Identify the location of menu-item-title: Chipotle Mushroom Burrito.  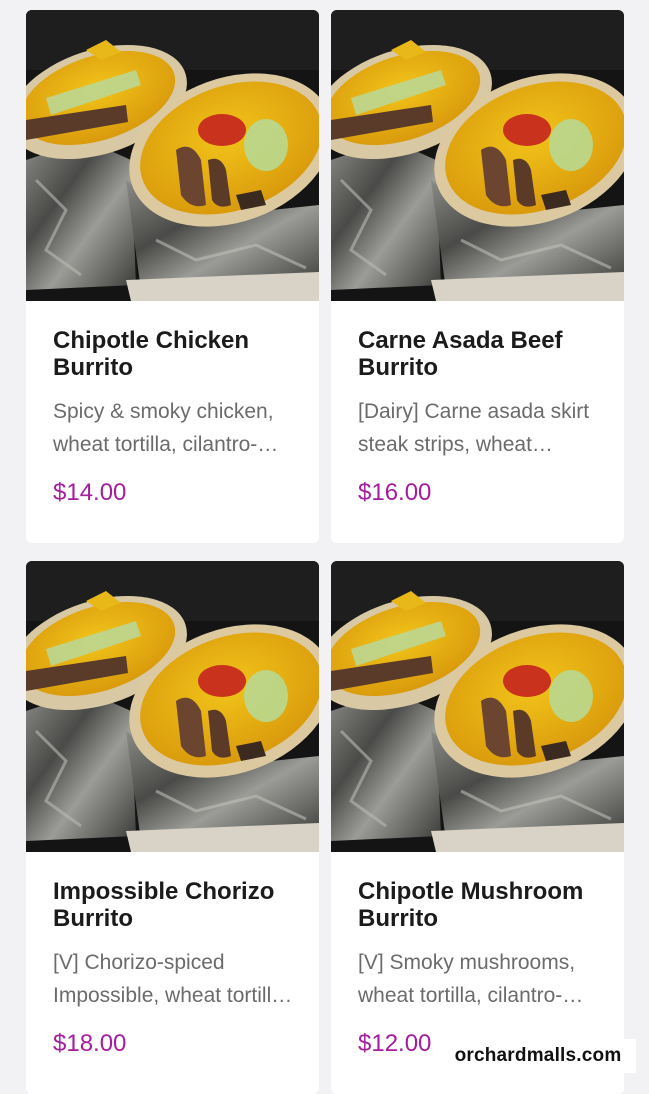
(471, 905).